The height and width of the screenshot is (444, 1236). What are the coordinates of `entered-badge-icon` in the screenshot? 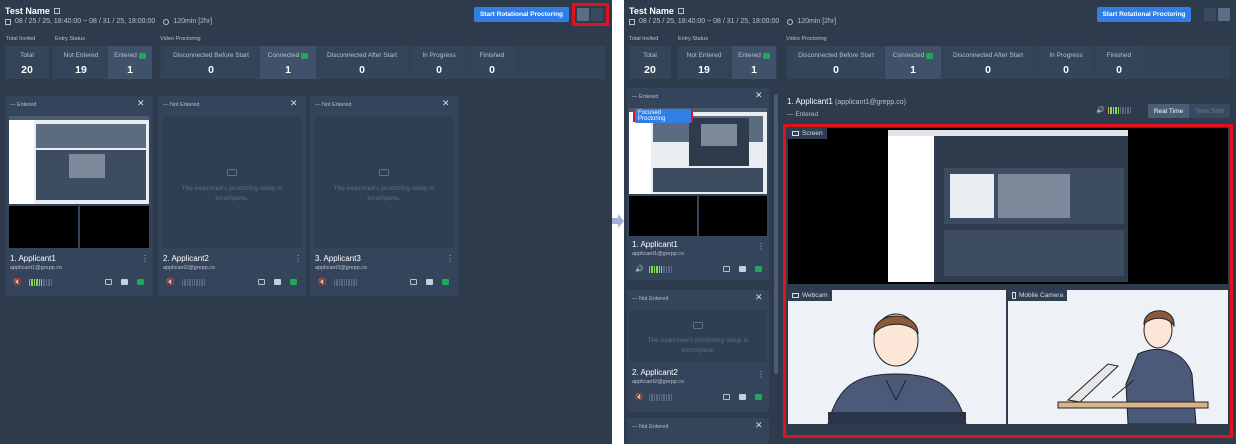 It's located at (142, 55).